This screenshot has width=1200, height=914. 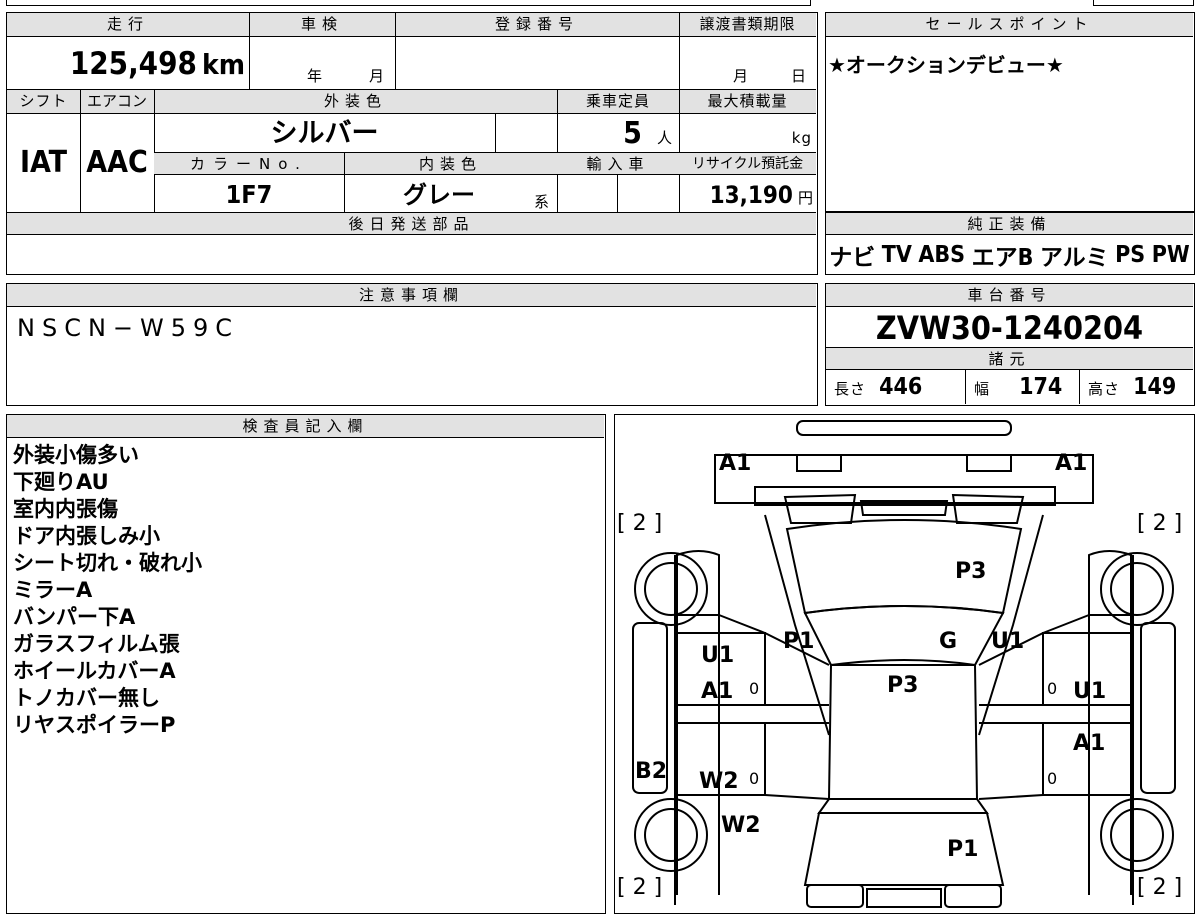 What do you see at coordinates (1132, 387) in the screenshot?
I see `spec-height: 高さ 149` at bounding box center [1132, 387].